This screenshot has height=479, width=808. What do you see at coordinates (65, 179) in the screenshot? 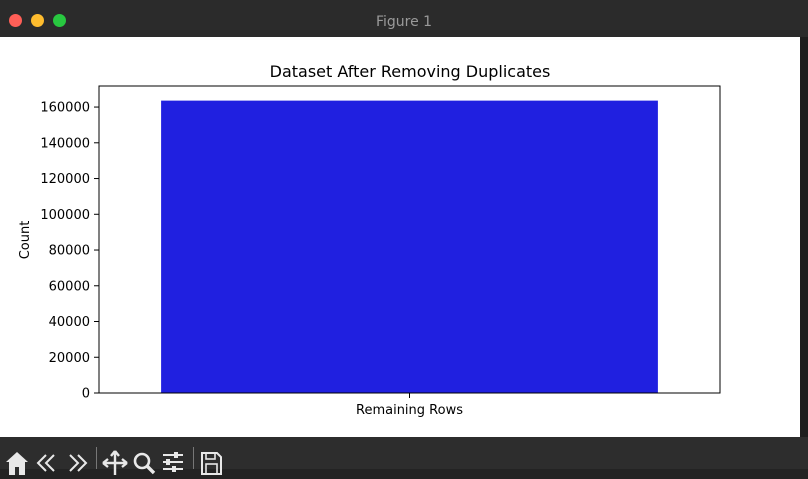
I see `y-tick-label: 120000` at bounding box center [65, 179].